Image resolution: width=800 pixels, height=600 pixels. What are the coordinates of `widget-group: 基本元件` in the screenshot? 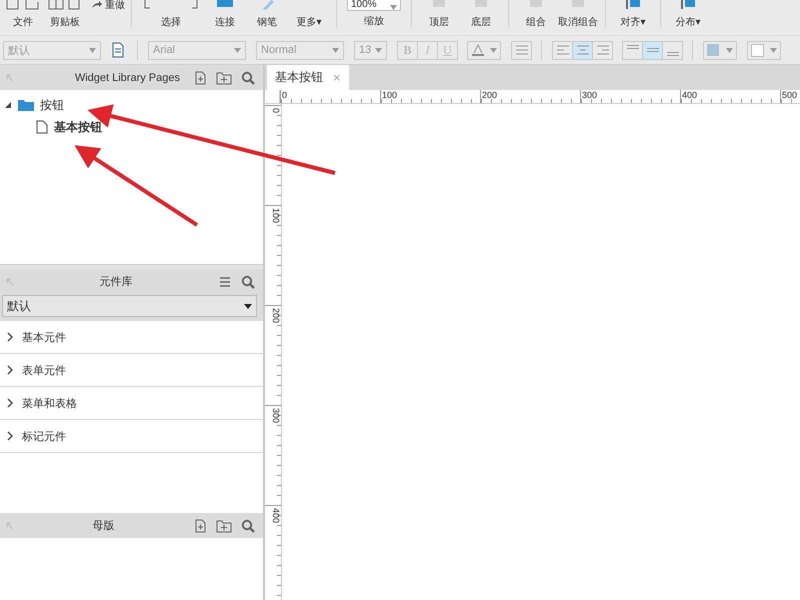 It's located at (131, 337).